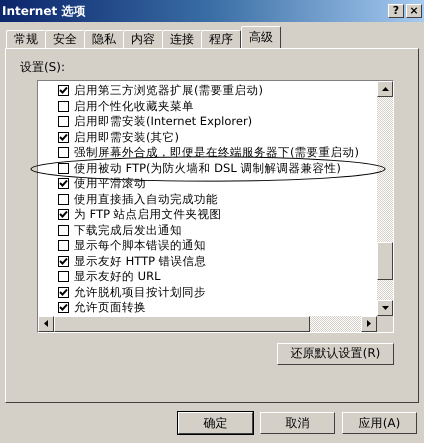  What do you see at coordinates (396, 11) in the screenshot?
I see `help-button: ?` at bounding box center [396, 11].